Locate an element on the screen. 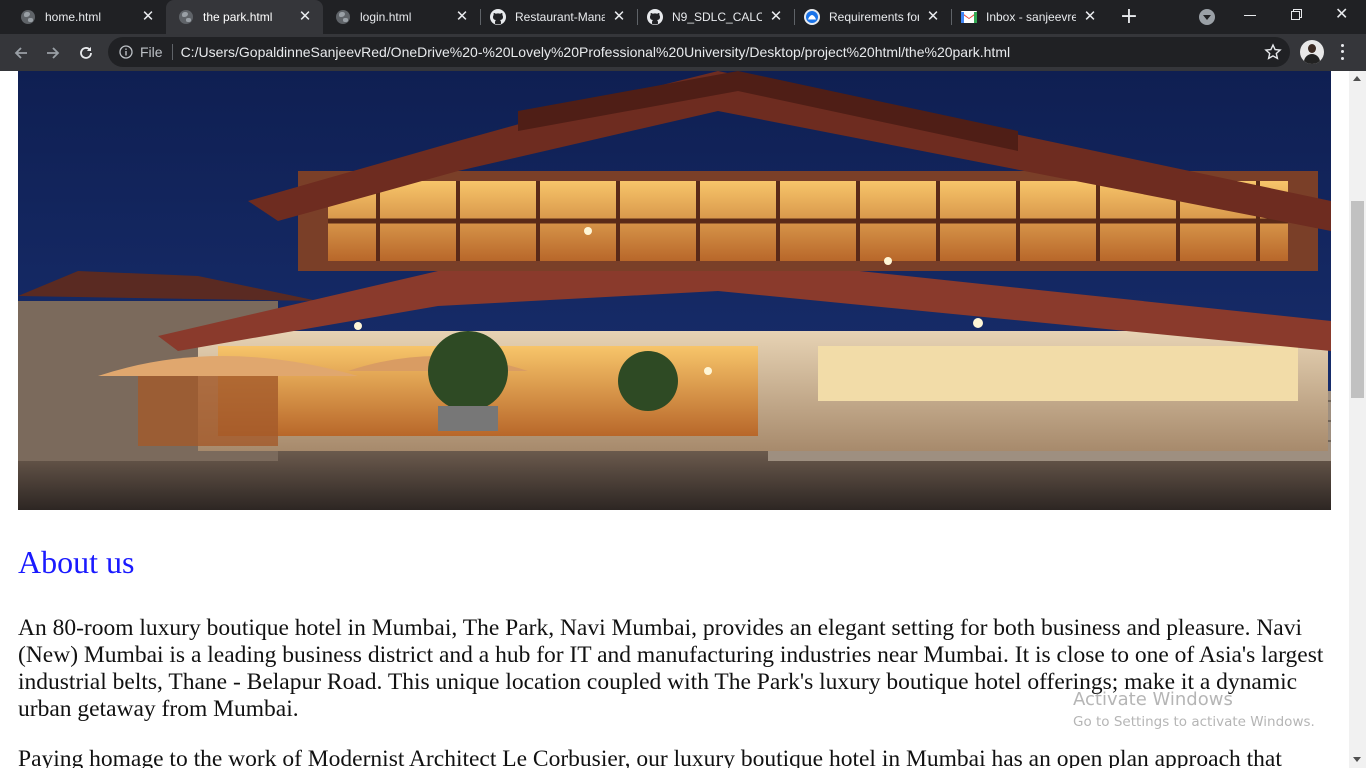 Image resolution: width=1366 pixels, height=768 pixels. tab-login: login.html ✕ is located at coordinates (402, 17).